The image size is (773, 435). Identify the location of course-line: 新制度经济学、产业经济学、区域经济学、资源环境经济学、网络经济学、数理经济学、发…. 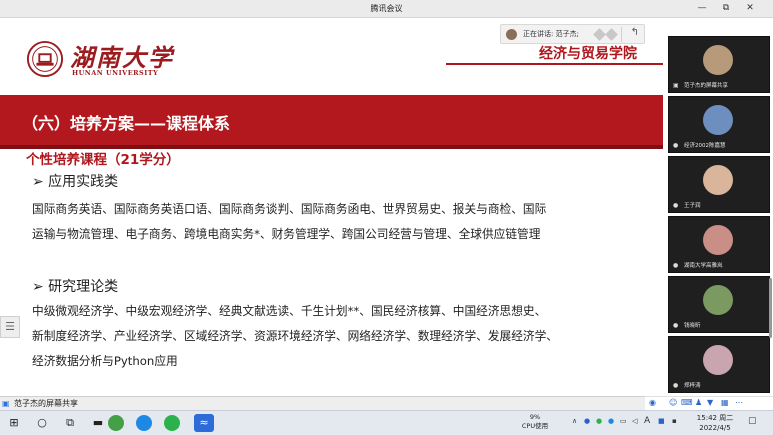
(295, 336).